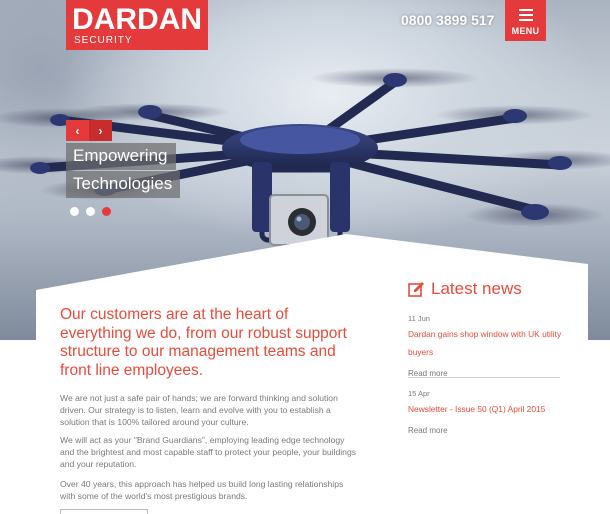 The image size is (610, 514). What do you see at coordinates (419, 318) in the screenshot?
I see `news-date: 11 Jun` at bounding box center [419, 318].